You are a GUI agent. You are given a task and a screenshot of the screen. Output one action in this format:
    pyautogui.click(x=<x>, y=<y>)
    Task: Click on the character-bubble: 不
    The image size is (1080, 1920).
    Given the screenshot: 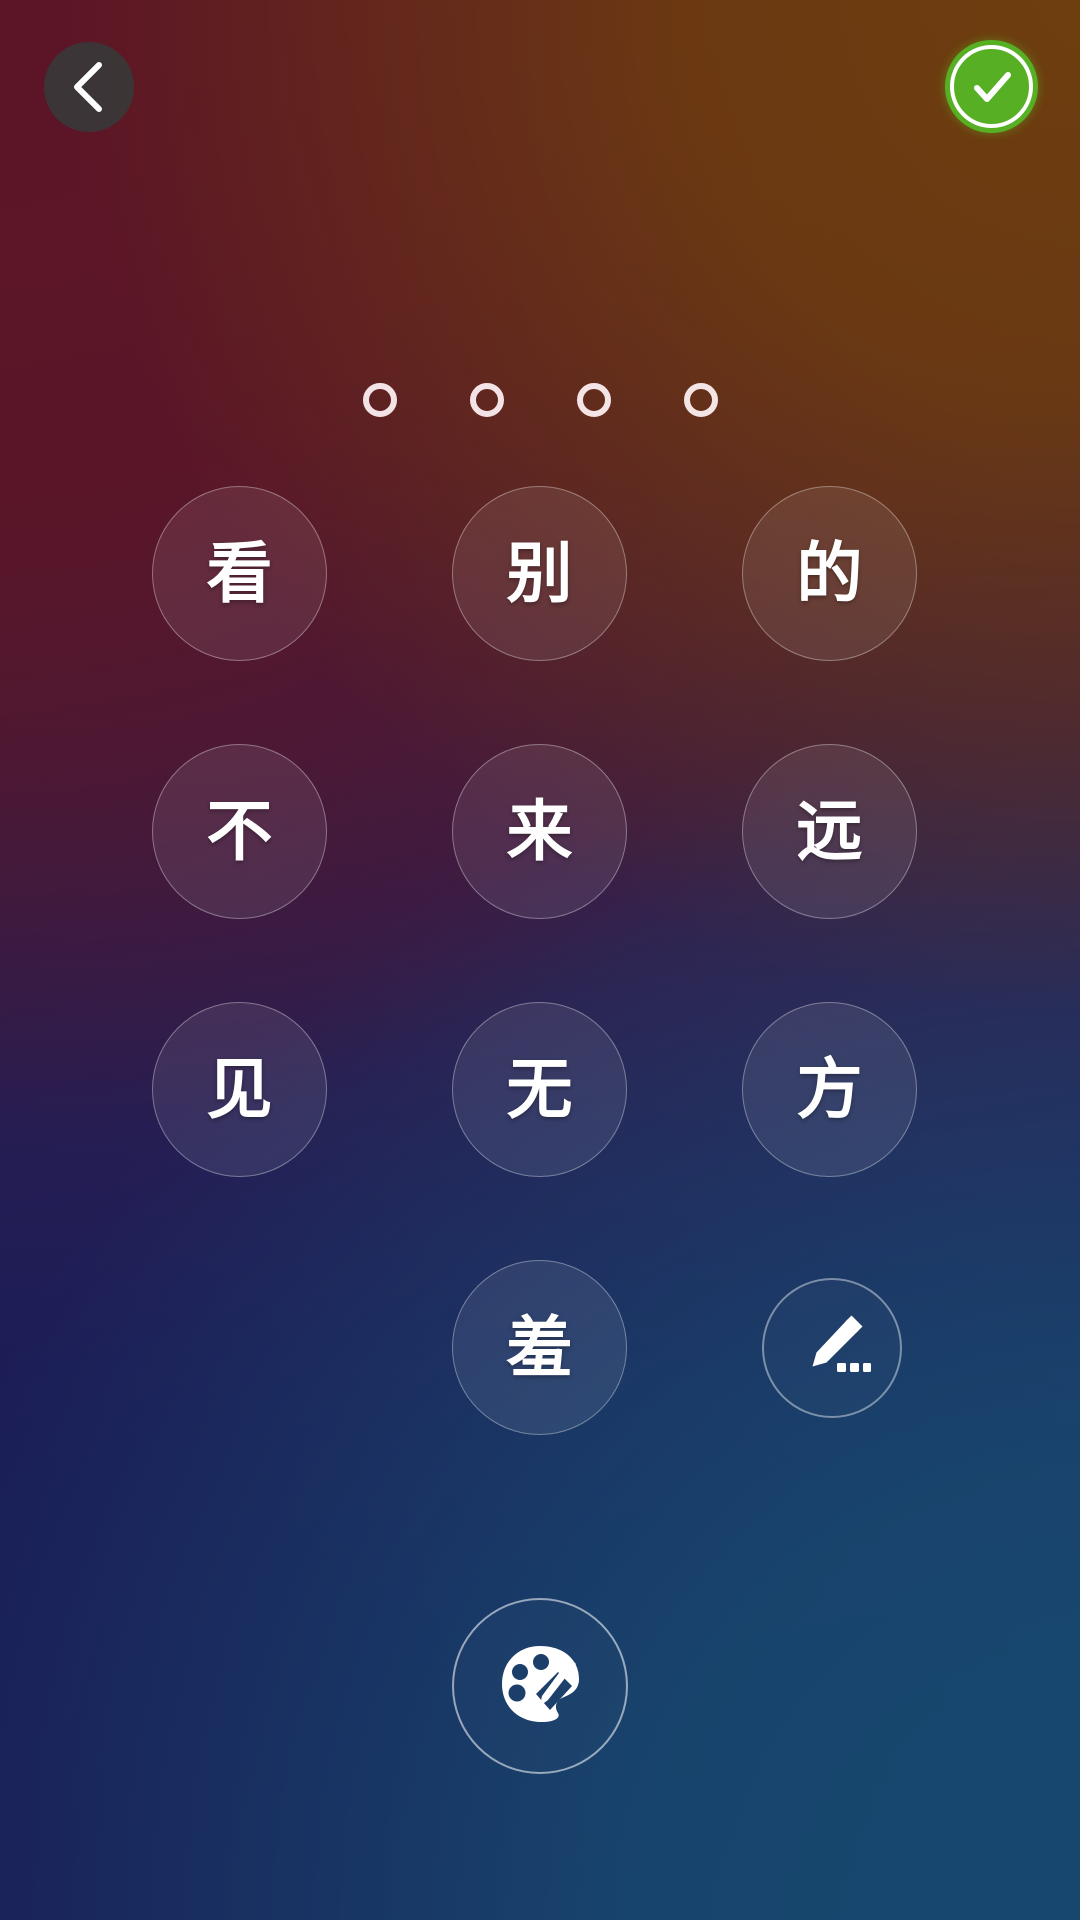 What is the action you would take?
    pyautogui.click(x=239, y=831)
    